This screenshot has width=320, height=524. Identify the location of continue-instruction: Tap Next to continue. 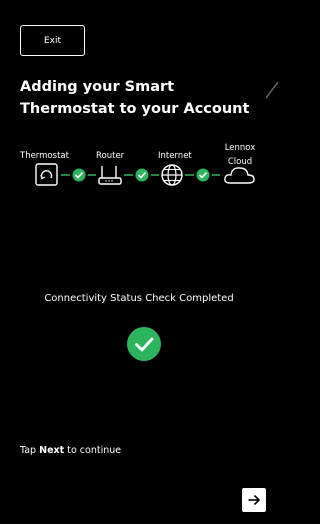
(71, 450).